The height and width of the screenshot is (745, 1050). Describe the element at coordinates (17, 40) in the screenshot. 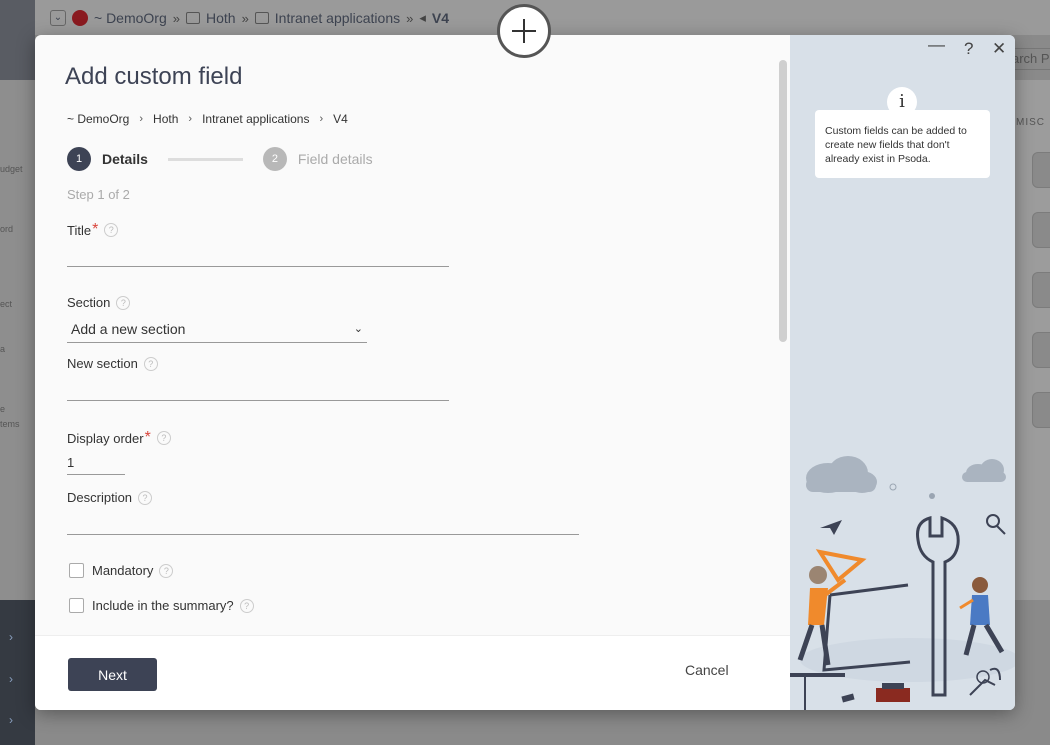

I see `background-left-nav-header` at that location.